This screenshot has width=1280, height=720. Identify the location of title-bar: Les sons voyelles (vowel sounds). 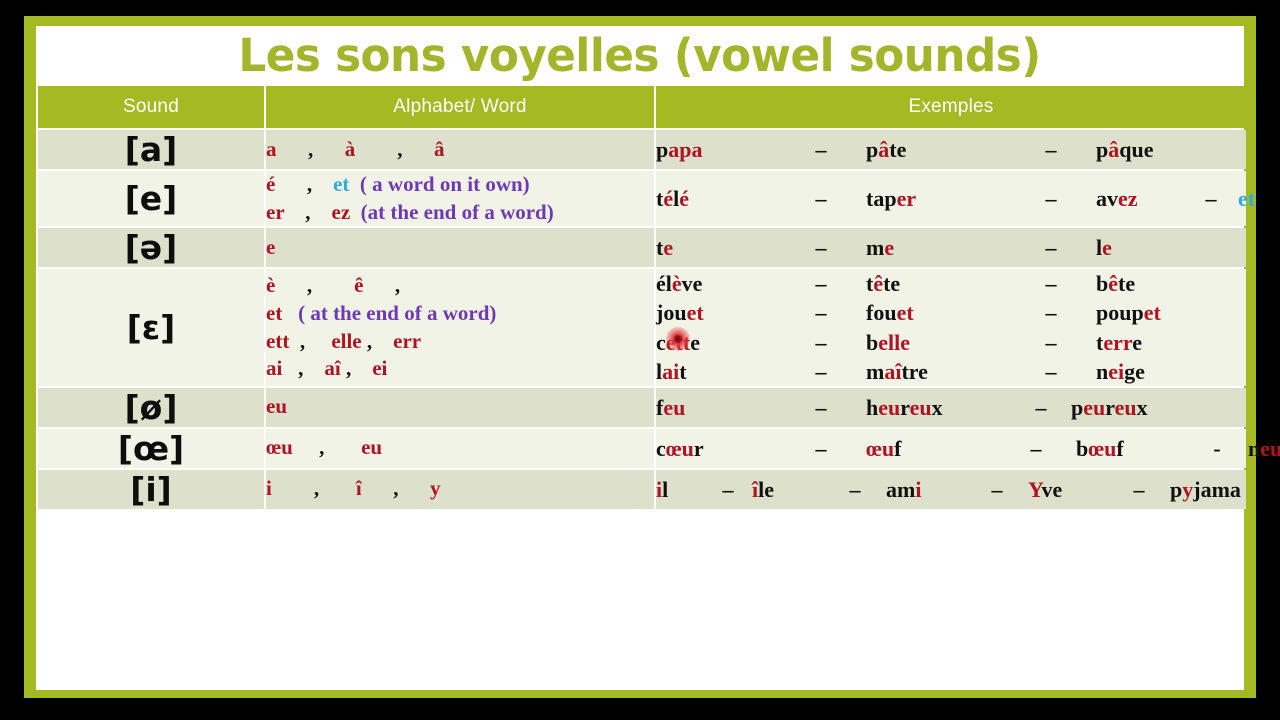
(640, 55).